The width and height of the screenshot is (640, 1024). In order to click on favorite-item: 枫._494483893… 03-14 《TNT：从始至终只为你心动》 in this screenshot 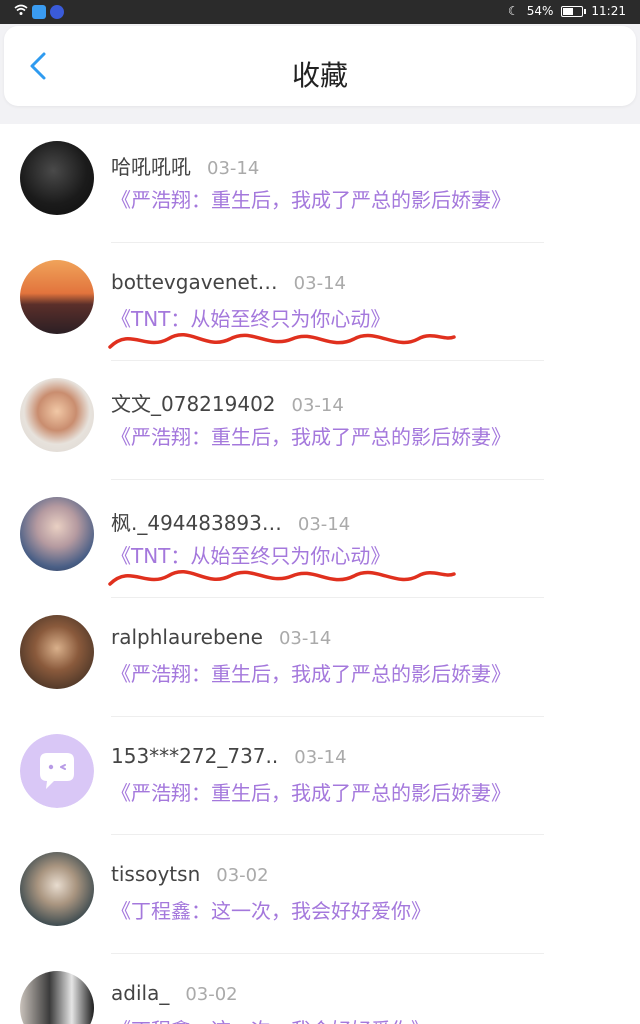, I will do `click(320, 539)`.